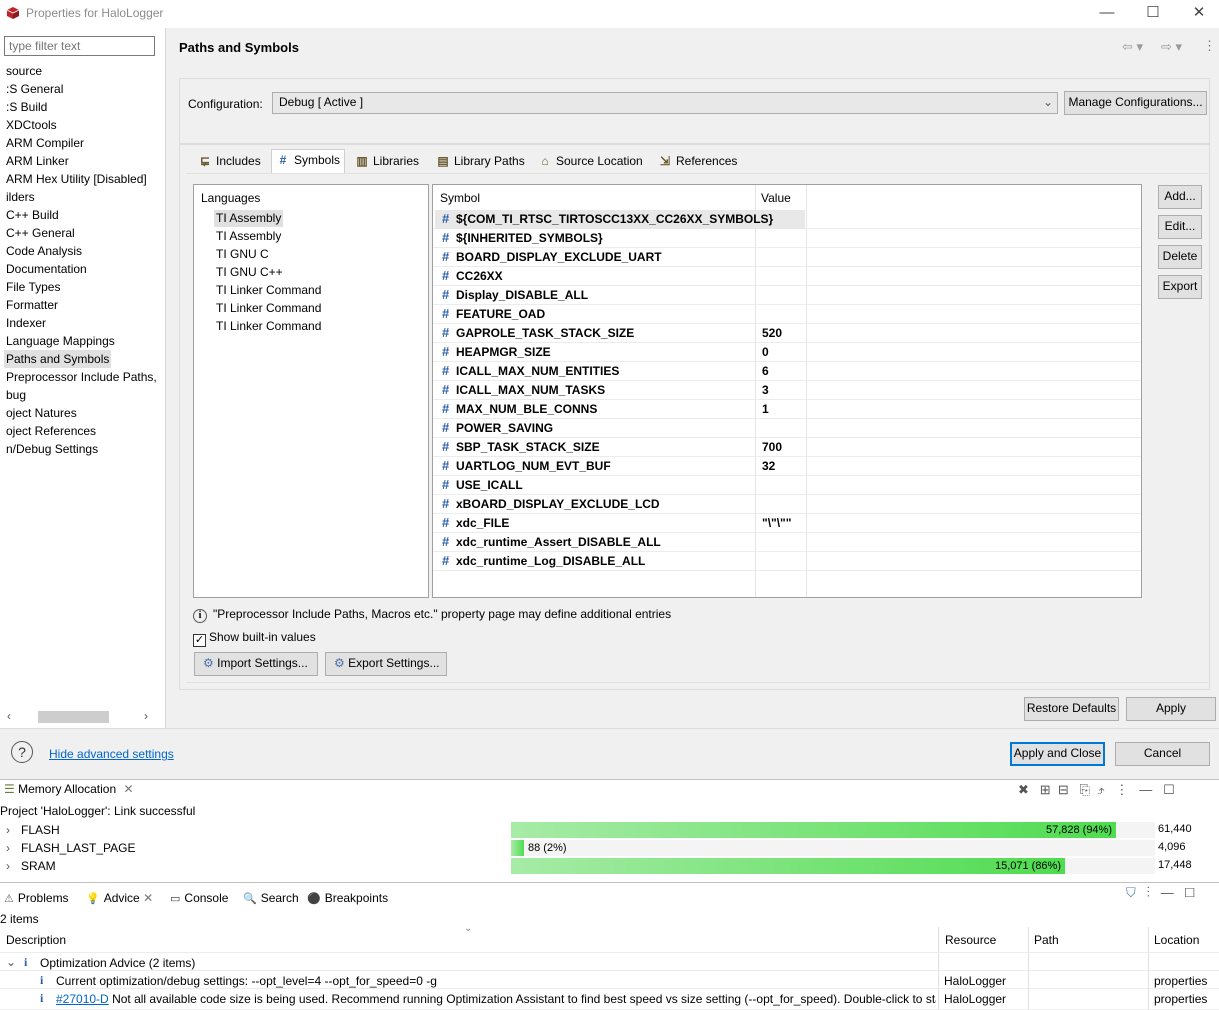 This screenshot has width=1219, height=1010. Describe the element at coordinates (787, 333) in the screenshot. I see `symbol-row: # GAPROLE_TASK_STACK_SIZE 520` at that location.